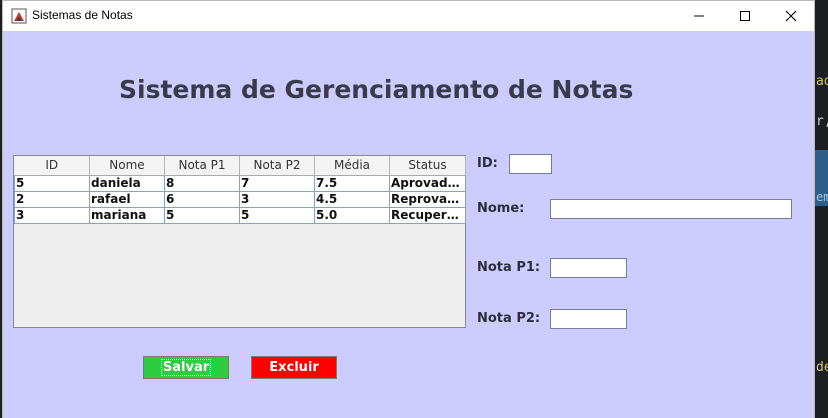 The width and height of the screenshot is (828, 418). I want to click on id-field, so click(530, 164).